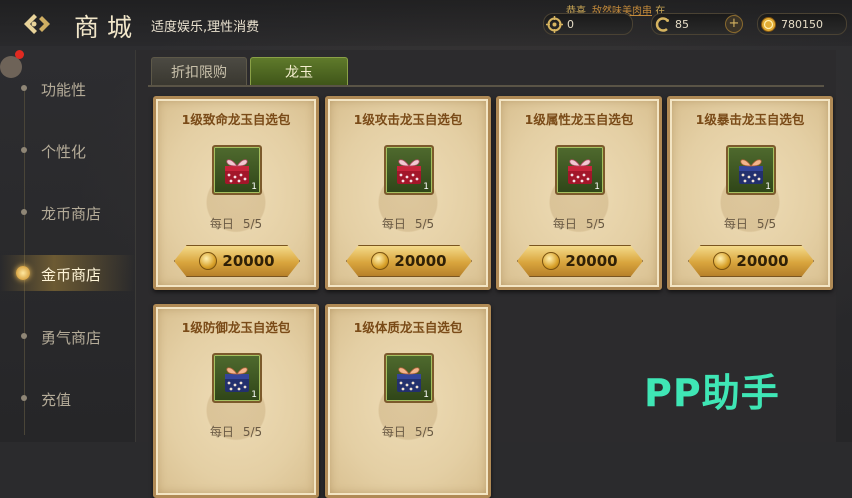 This screenshot has height=498, width=852. What do you see at coordinates (236, 327) in the screenshot?
I see `product-title: 1级防御龙玉自选包` at bounding box center [236, 327].